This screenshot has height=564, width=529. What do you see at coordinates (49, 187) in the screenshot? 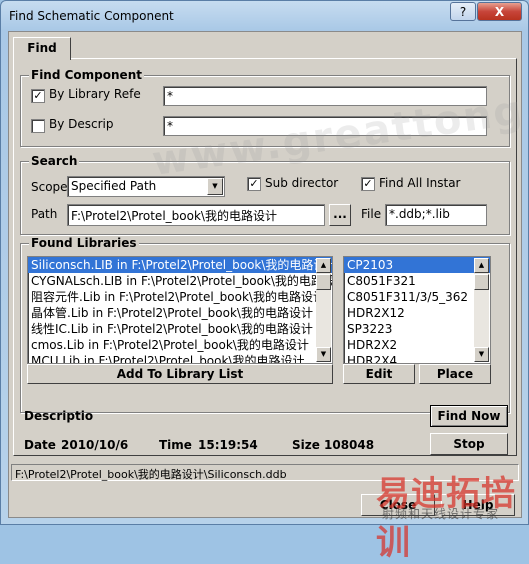
I see `scope-label: Scope` at bounding box center [49, 187].